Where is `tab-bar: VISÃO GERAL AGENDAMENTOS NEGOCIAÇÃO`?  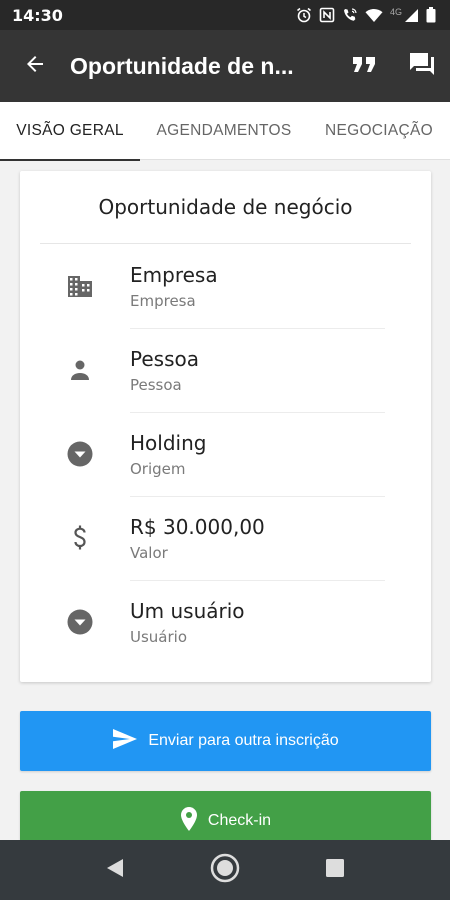
tab-bar: VISÃO GERAL AGENDAMENTOS NEGOCIAÇÃO is located at coordinates (225, 131).